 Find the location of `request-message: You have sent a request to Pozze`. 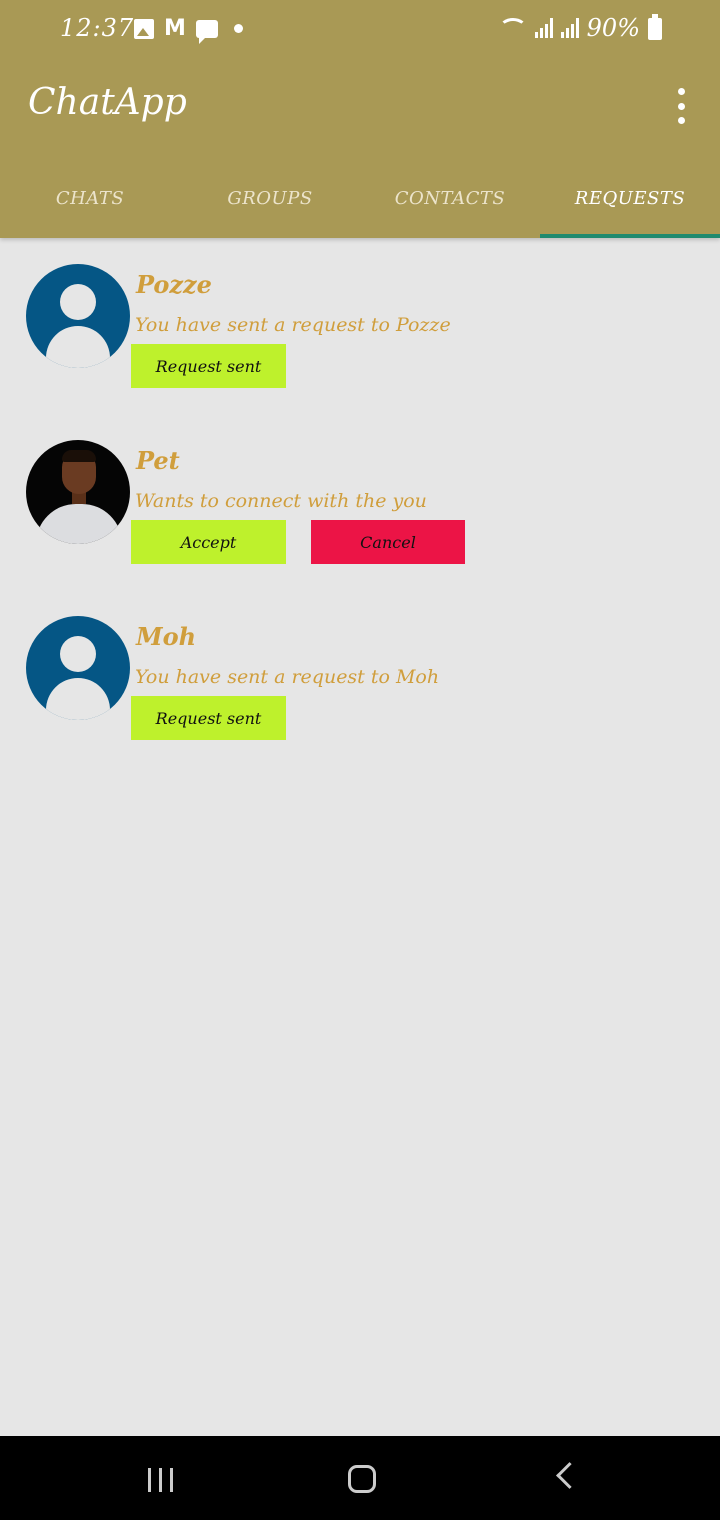

request-message: You have sent a request to Pozze is located at coordinates (293, 325).